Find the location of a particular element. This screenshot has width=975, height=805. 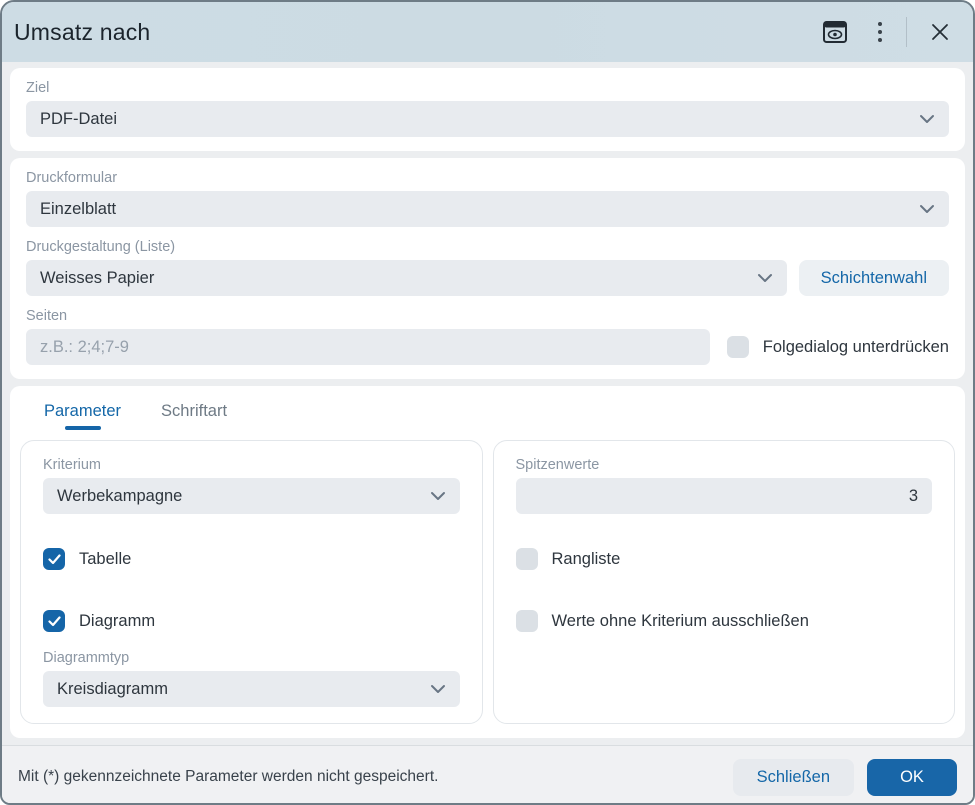

diagrammtyp-select: Kreisdiagramm is located at coordinates (251, 689).